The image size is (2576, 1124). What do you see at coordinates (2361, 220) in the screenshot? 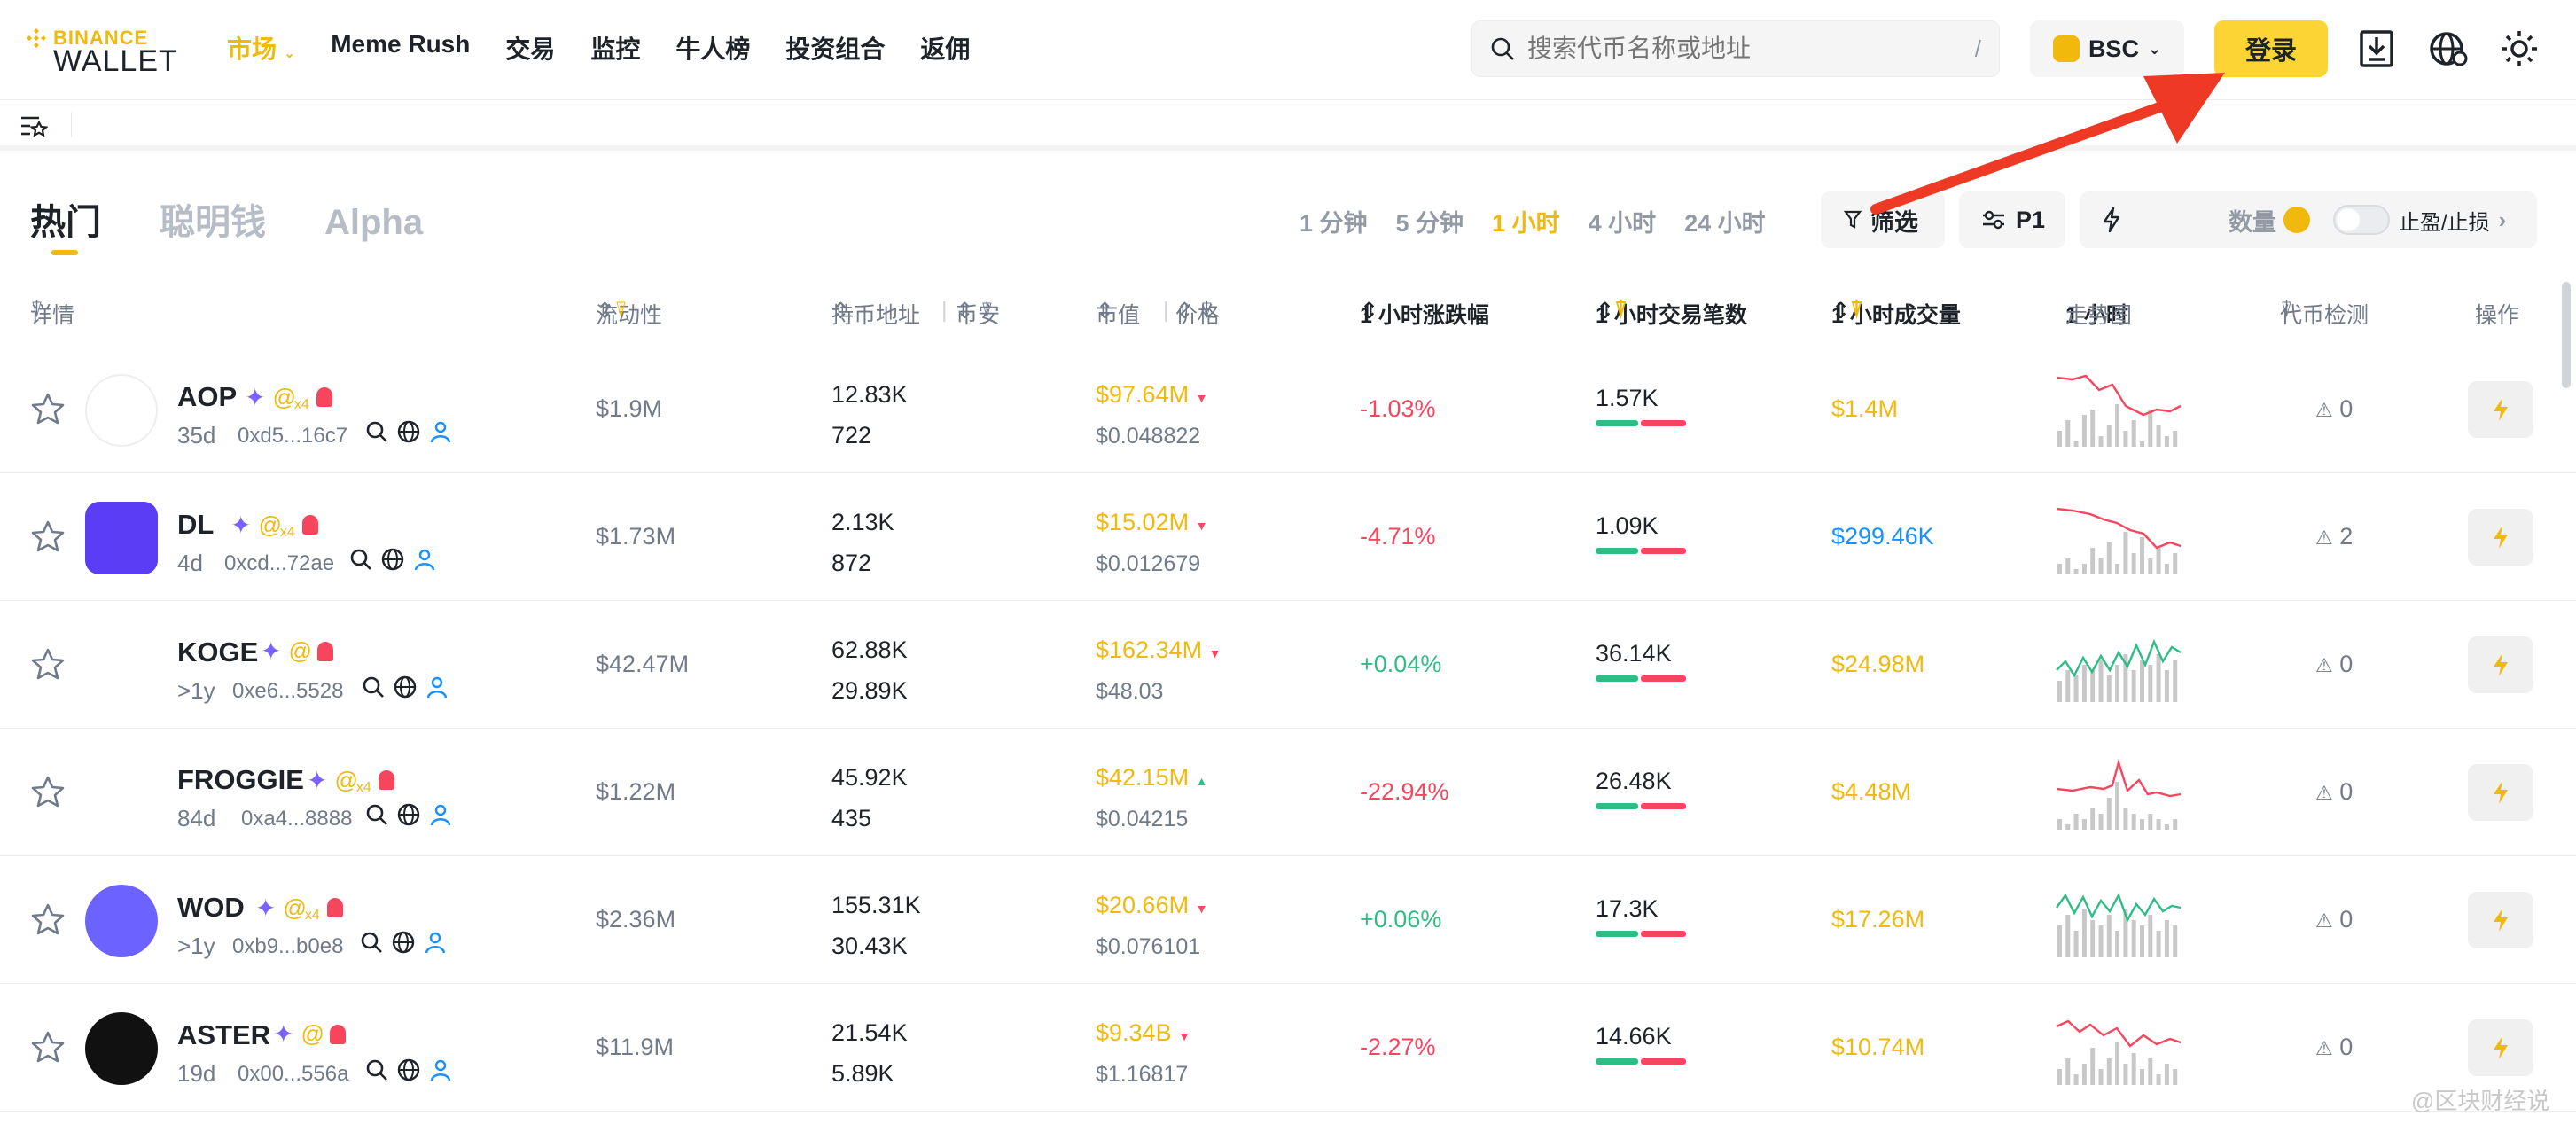
I see `tpsl-toggle` at bounding box center [2361, 220].